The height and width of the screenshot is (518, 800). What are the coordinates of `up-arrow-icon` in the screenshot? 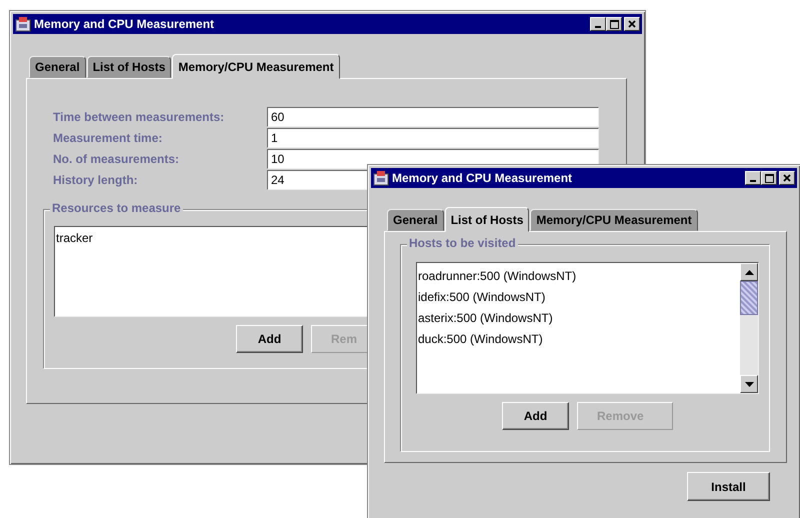 It's located at (749, 272).